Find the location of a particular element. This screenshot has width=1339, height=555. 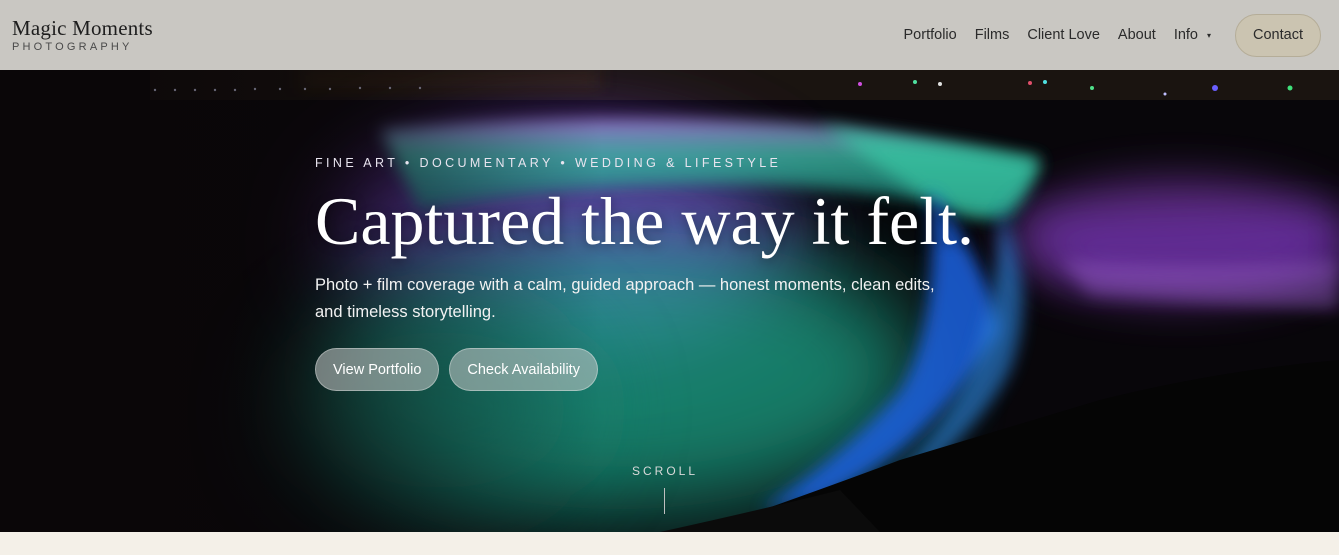

nav-item-info: Info ▾ is located at coordinates (1192, 35).